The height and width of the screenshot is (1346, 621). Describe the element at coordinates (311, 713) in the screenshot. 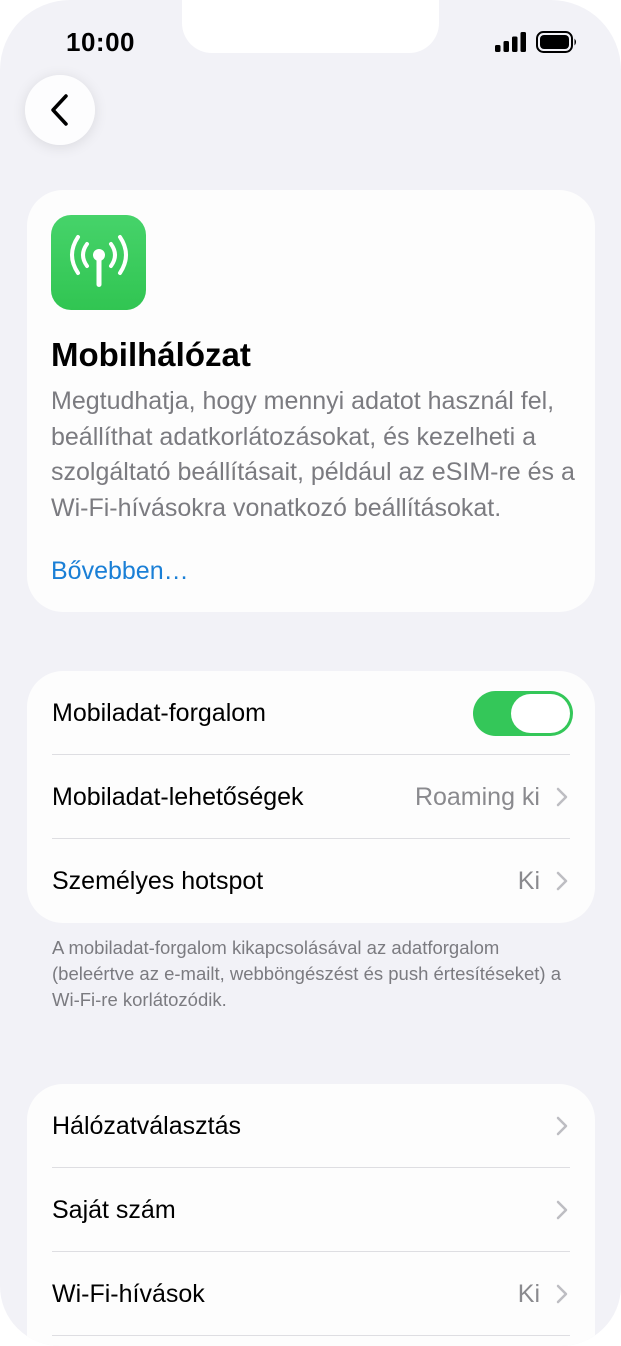

I see `row-mobile-data: Mobiladat-forgalom` at that location.